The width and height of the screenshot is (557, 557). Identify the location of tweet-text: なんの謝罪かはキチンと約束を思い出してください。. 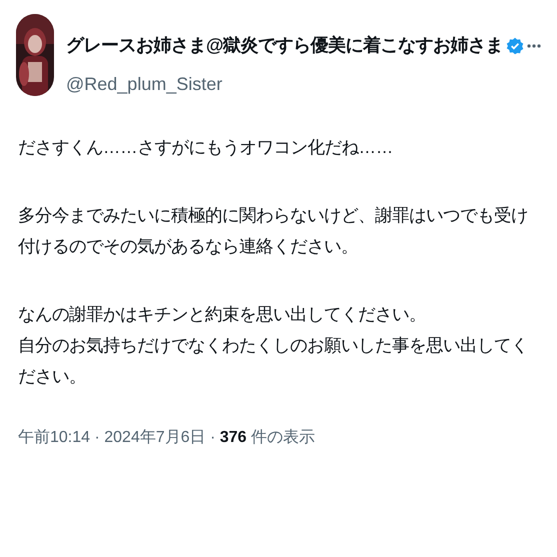
(222, 314).